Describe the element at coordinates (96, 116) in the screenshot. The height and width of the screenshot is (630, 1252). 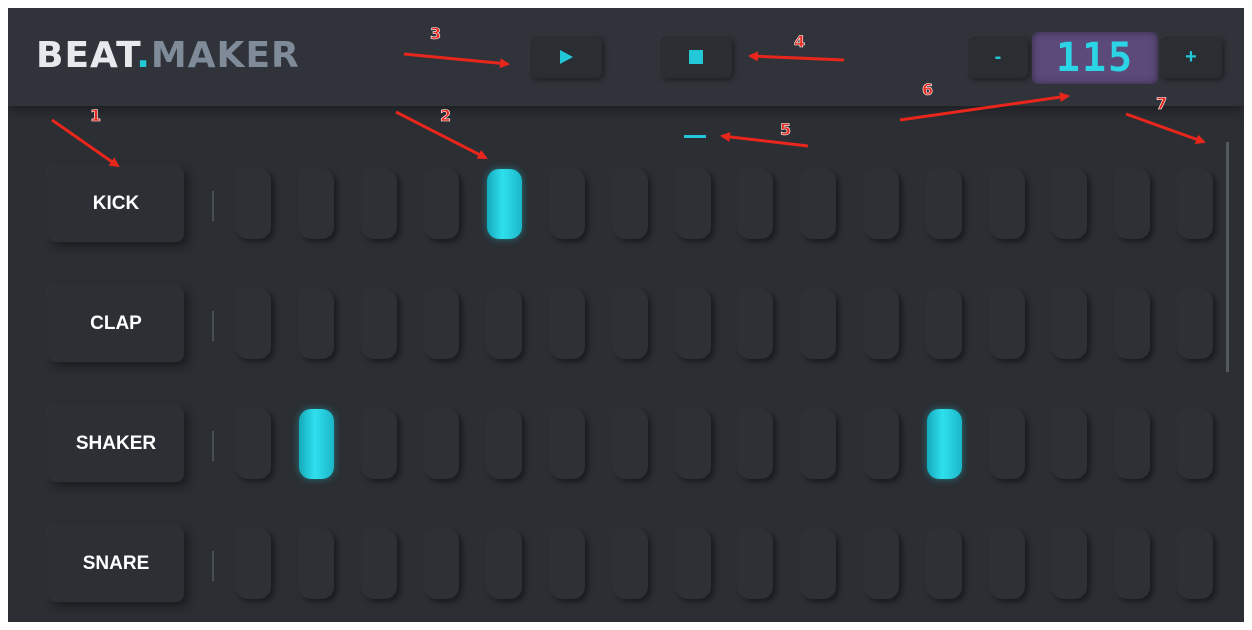
I see `annotation-label-1: 1` at that location.